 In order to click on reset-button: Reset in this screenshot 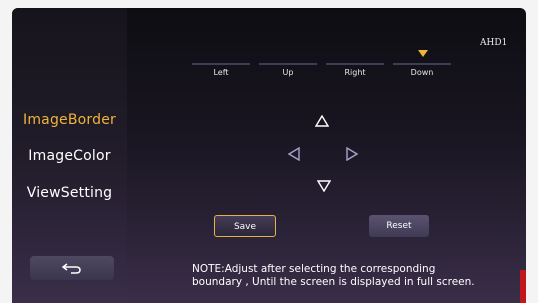, I will do `click(399, 226)`.